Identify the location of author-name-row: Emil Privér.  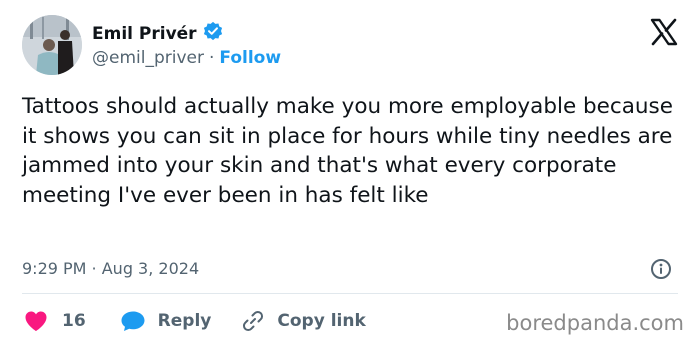
(157, 33).